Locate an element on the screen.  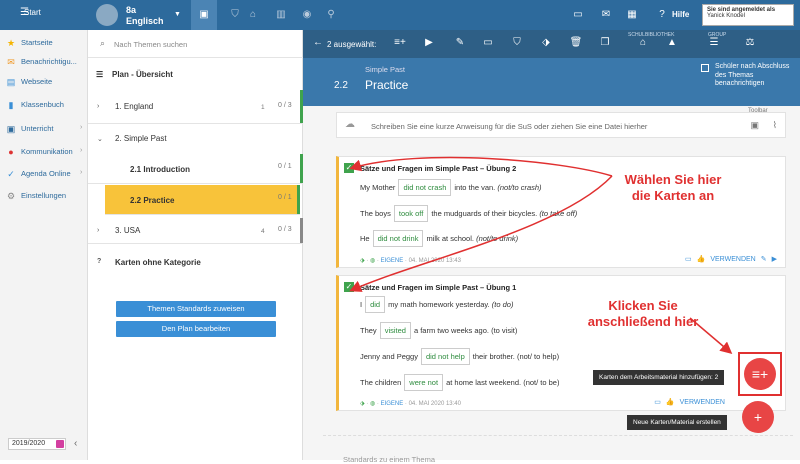
arrow-to-fab is located at coordinates (711, 335).